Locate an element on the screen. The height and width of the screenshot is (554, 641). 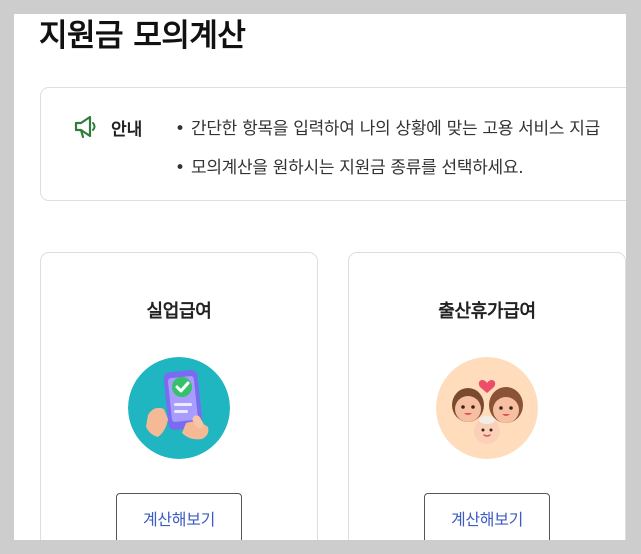
notice-line-1: • 간단한 항목을 입력하여 나의 상황에 맞는 고용 서비스 지급 is located at coordinates (387, 126).